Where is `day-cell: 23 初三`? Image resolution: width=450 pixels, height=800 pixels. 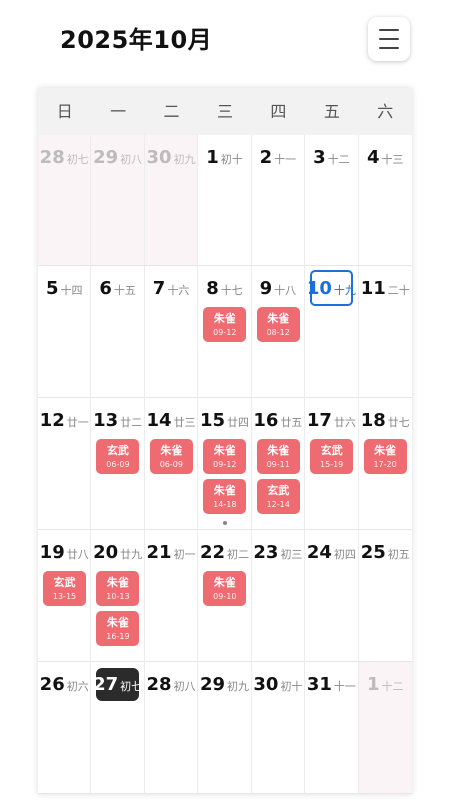
day-cell: 23 初三 is located at coordinates (278, 596).